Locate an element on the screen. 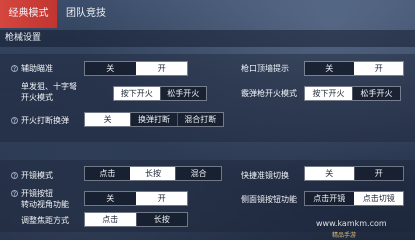  aim-assist-on-option: 开 is located at coordinates (161, 68).